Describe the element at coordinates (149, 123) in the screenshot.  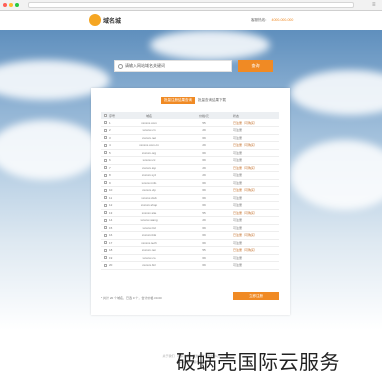
I see `row-domain: xxxxxx.com` at that location.